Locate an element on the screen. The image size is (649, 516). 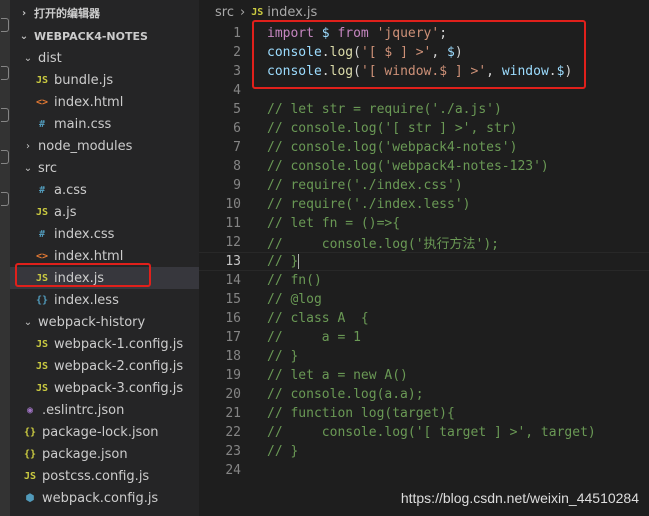
webpack-file-icon: ⬢ is located at coordinates (30, 498).